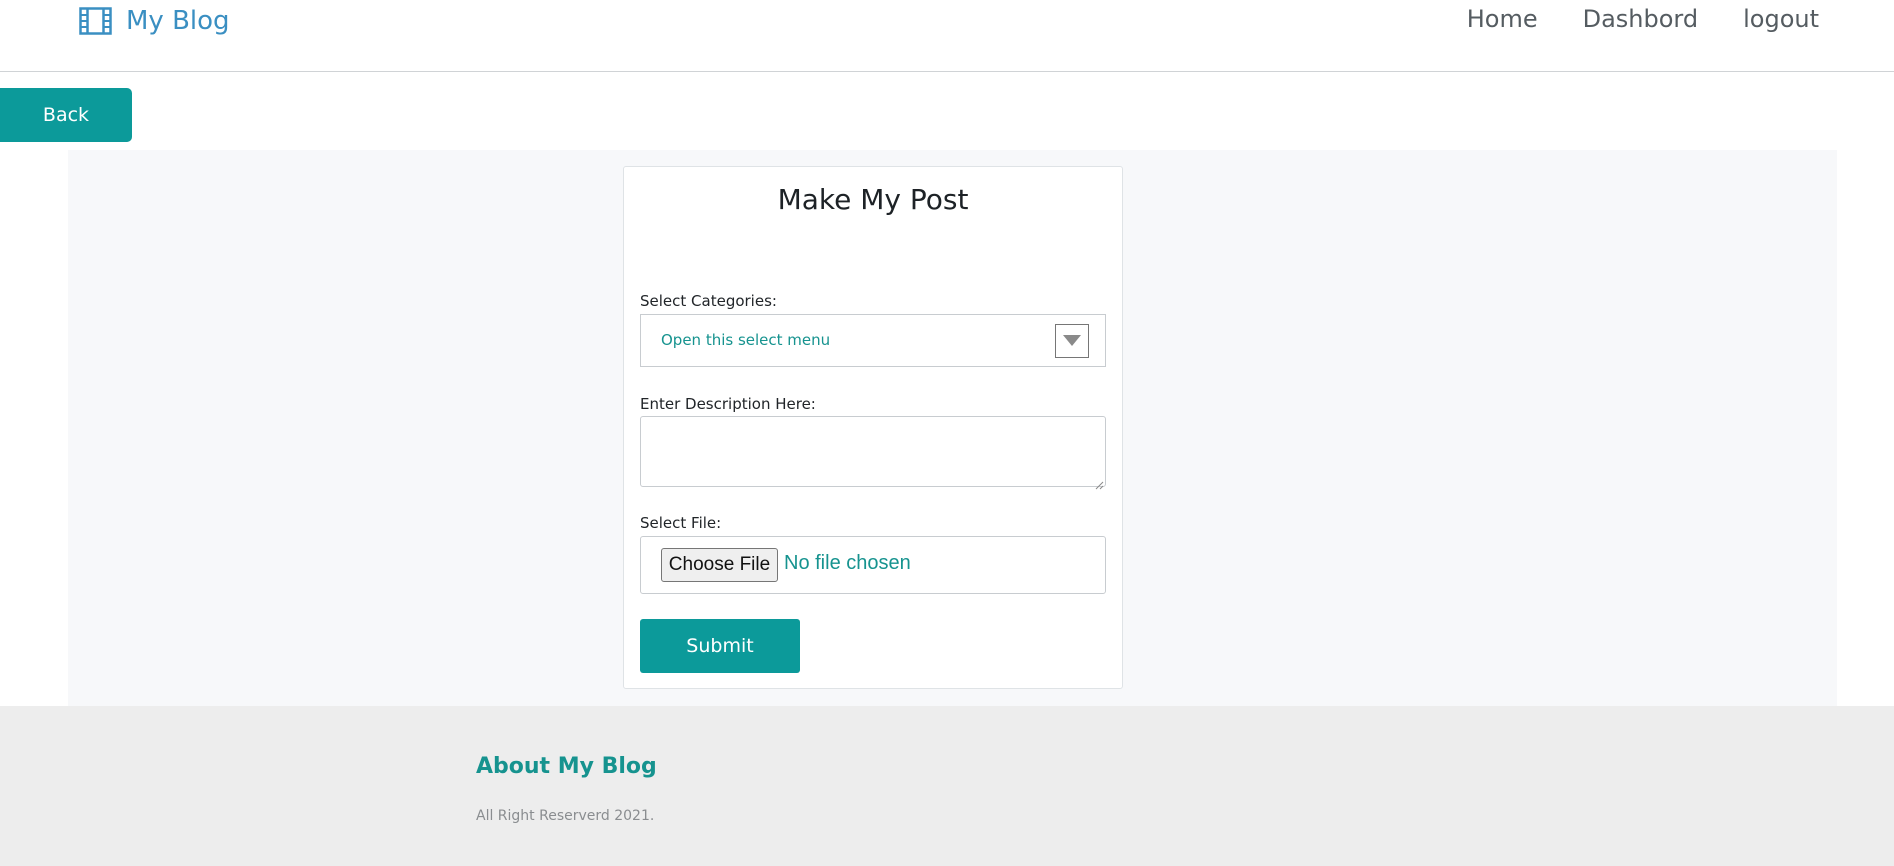 The height and width of the screenshot is (866, 1894). I want to click on nav-link-logout: logout, so click(1781, 19).